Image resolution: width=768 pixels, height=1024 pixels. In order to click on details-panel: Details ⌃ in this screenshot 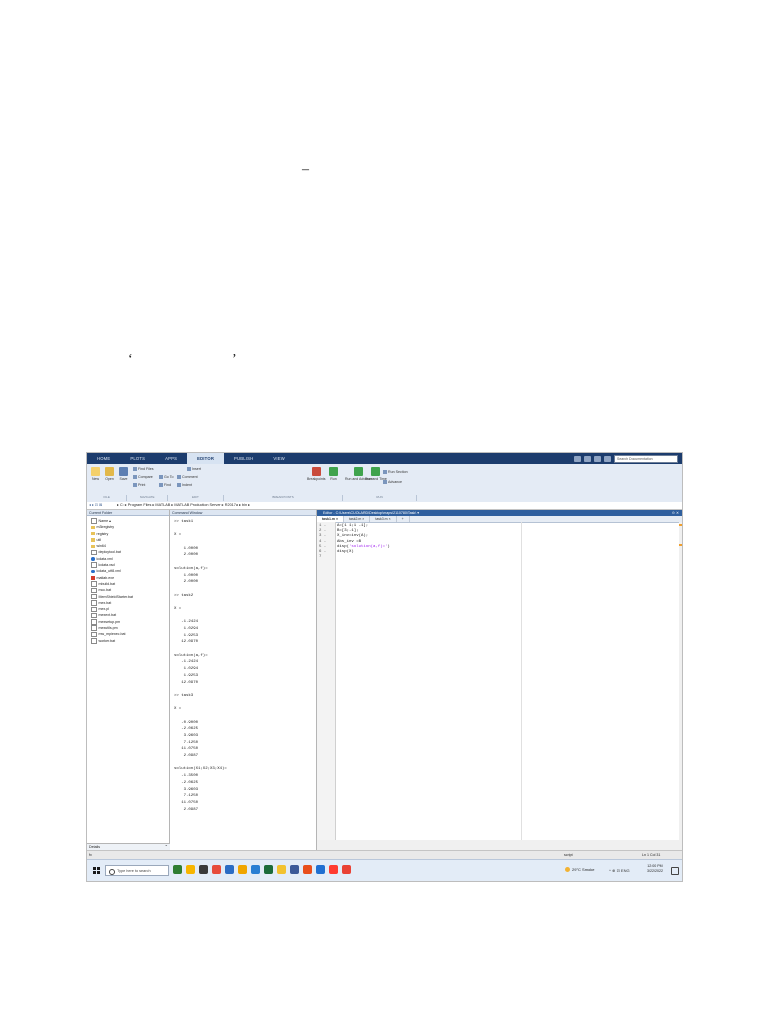, I will do `click(129, 846)`.